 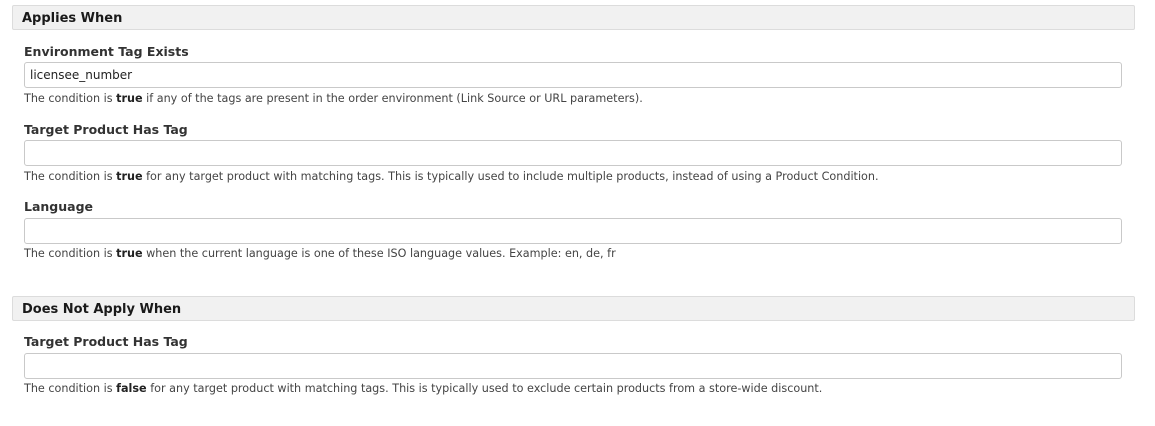 I want to click on environment-tag-exists-input, so click(x=573, y=75).